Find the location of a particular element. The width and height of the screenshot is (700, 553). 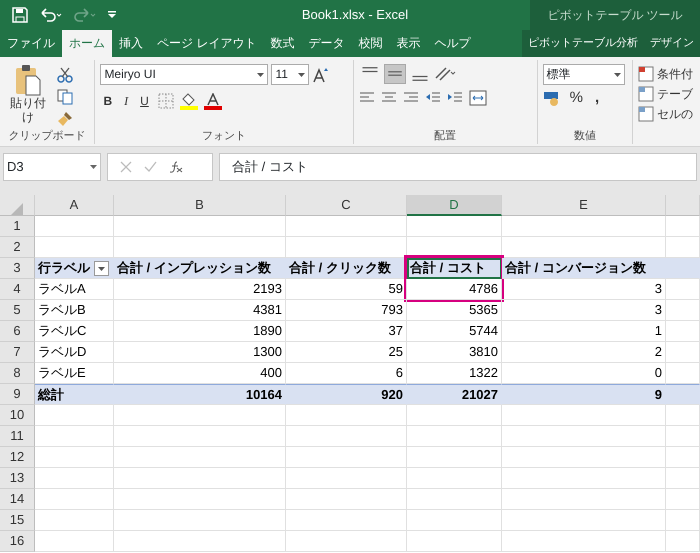

column-header: A is located at coordinates (74, 205).